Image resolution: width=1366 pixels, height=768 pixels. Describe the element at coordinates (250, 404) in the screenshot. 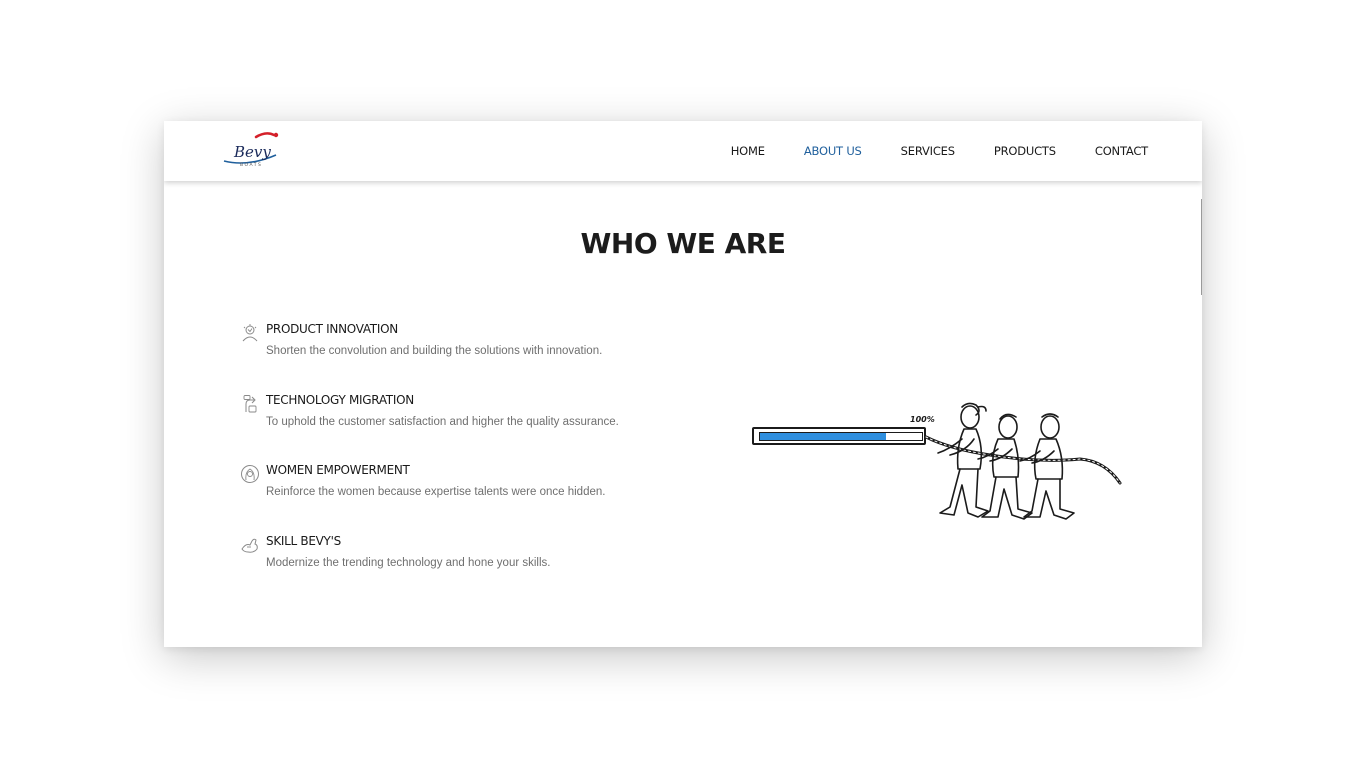

I see `migration-icon` at that location.